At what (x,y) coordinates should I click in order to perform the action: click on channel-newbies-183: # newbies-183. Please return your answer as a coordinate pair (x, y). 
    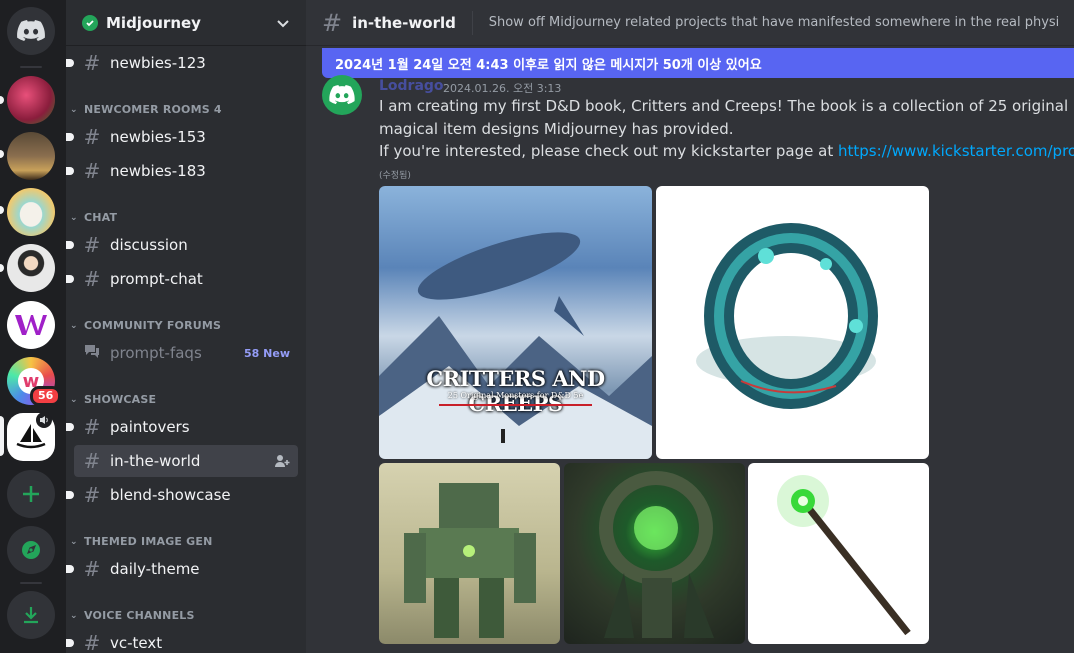
    Looking at the image, I should click on (182, 171).